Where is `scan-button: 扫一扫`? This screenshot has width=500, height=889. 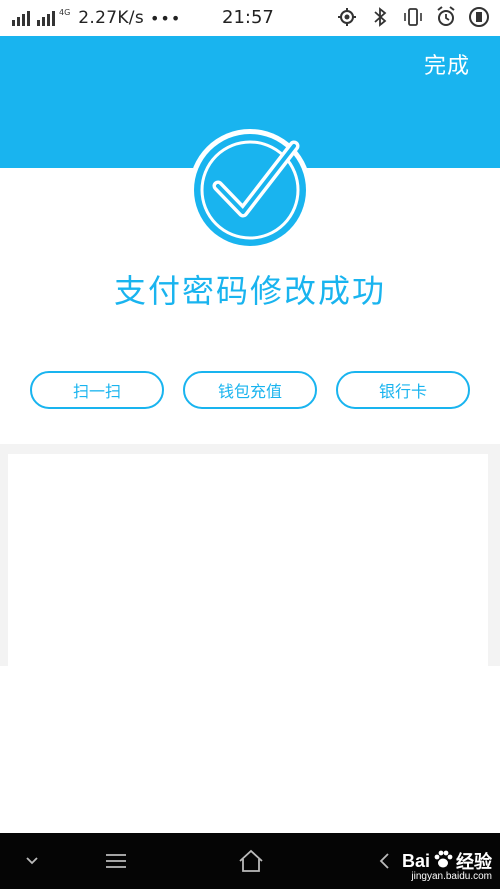
scan-button: 扫一扫 is located at coordinates (97, 390).